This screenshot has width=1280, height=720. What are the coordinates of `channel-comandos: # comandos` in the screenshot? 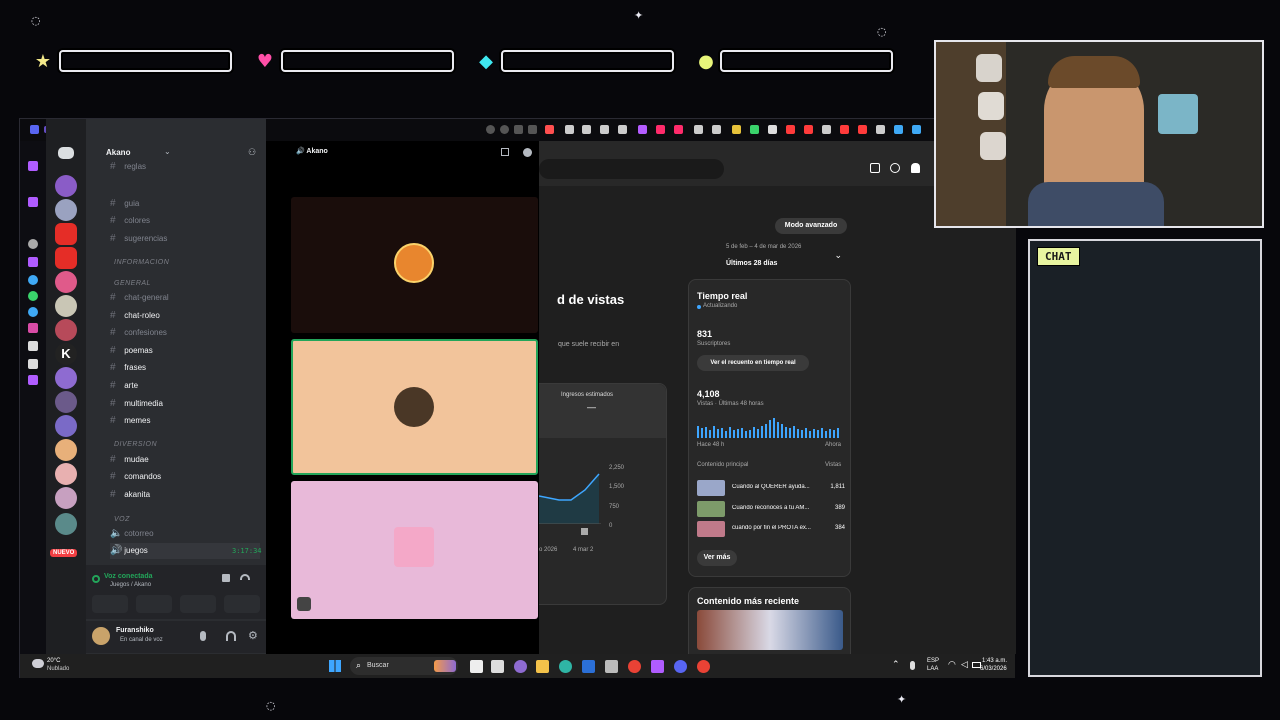 It's located at (135, 477).